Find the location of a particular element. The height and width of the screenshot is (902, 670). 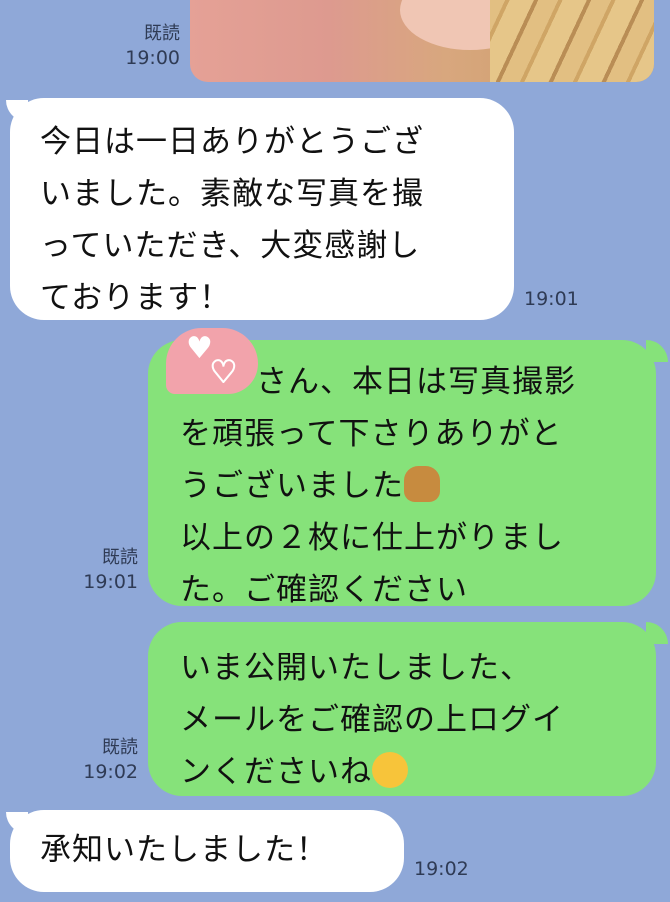

message-line: 以上の２枚に仕上がりまし is located at coordinates (372, 538).